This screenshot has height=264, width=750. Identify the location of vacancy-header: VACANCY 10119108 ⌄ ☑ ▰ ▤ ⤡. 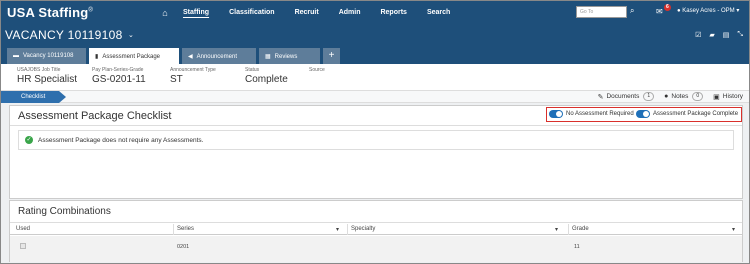
(375, 34).